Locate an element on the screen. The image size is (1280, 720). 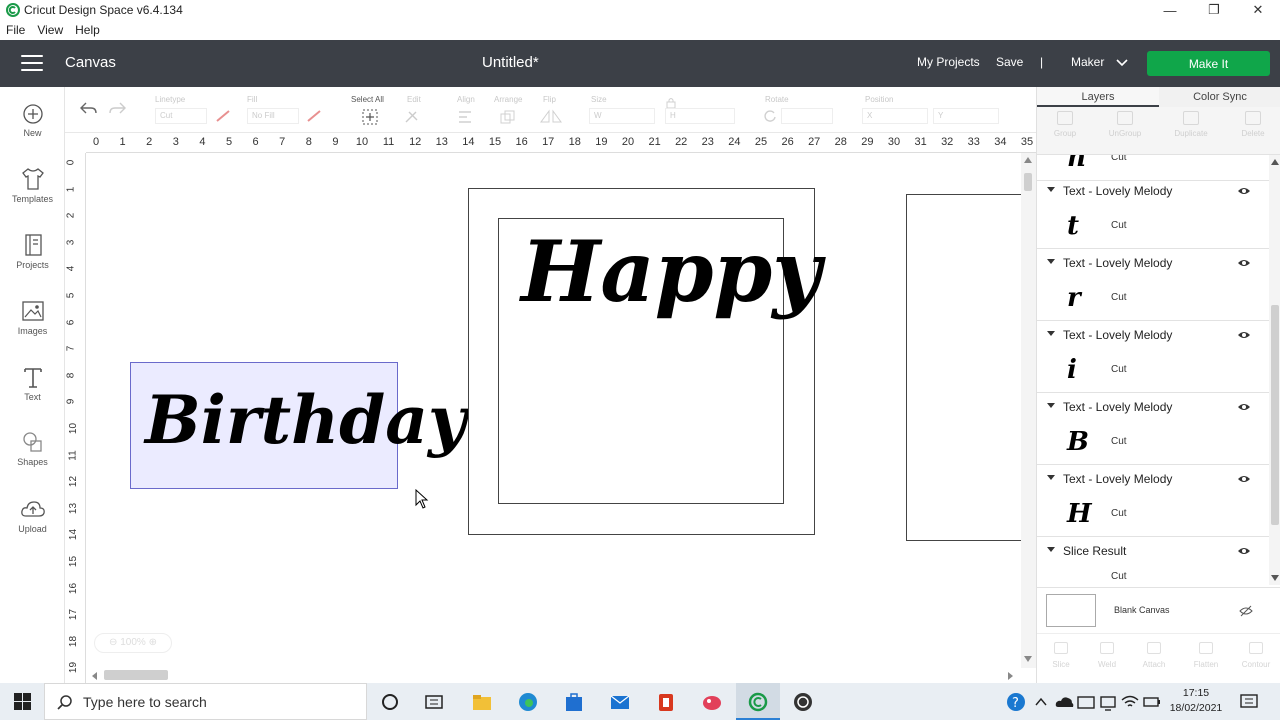
layers-scroll-thumb is located at coordinates (1275, 415).